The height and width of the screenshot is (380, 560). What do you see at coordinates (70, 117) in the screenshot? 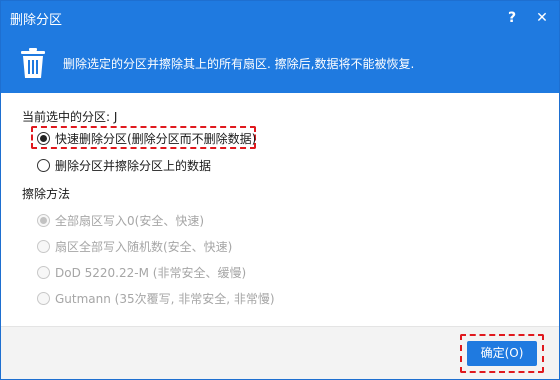
I see `current-partition-label: 当前选中的分区: J` at bounding box center [70, 117].